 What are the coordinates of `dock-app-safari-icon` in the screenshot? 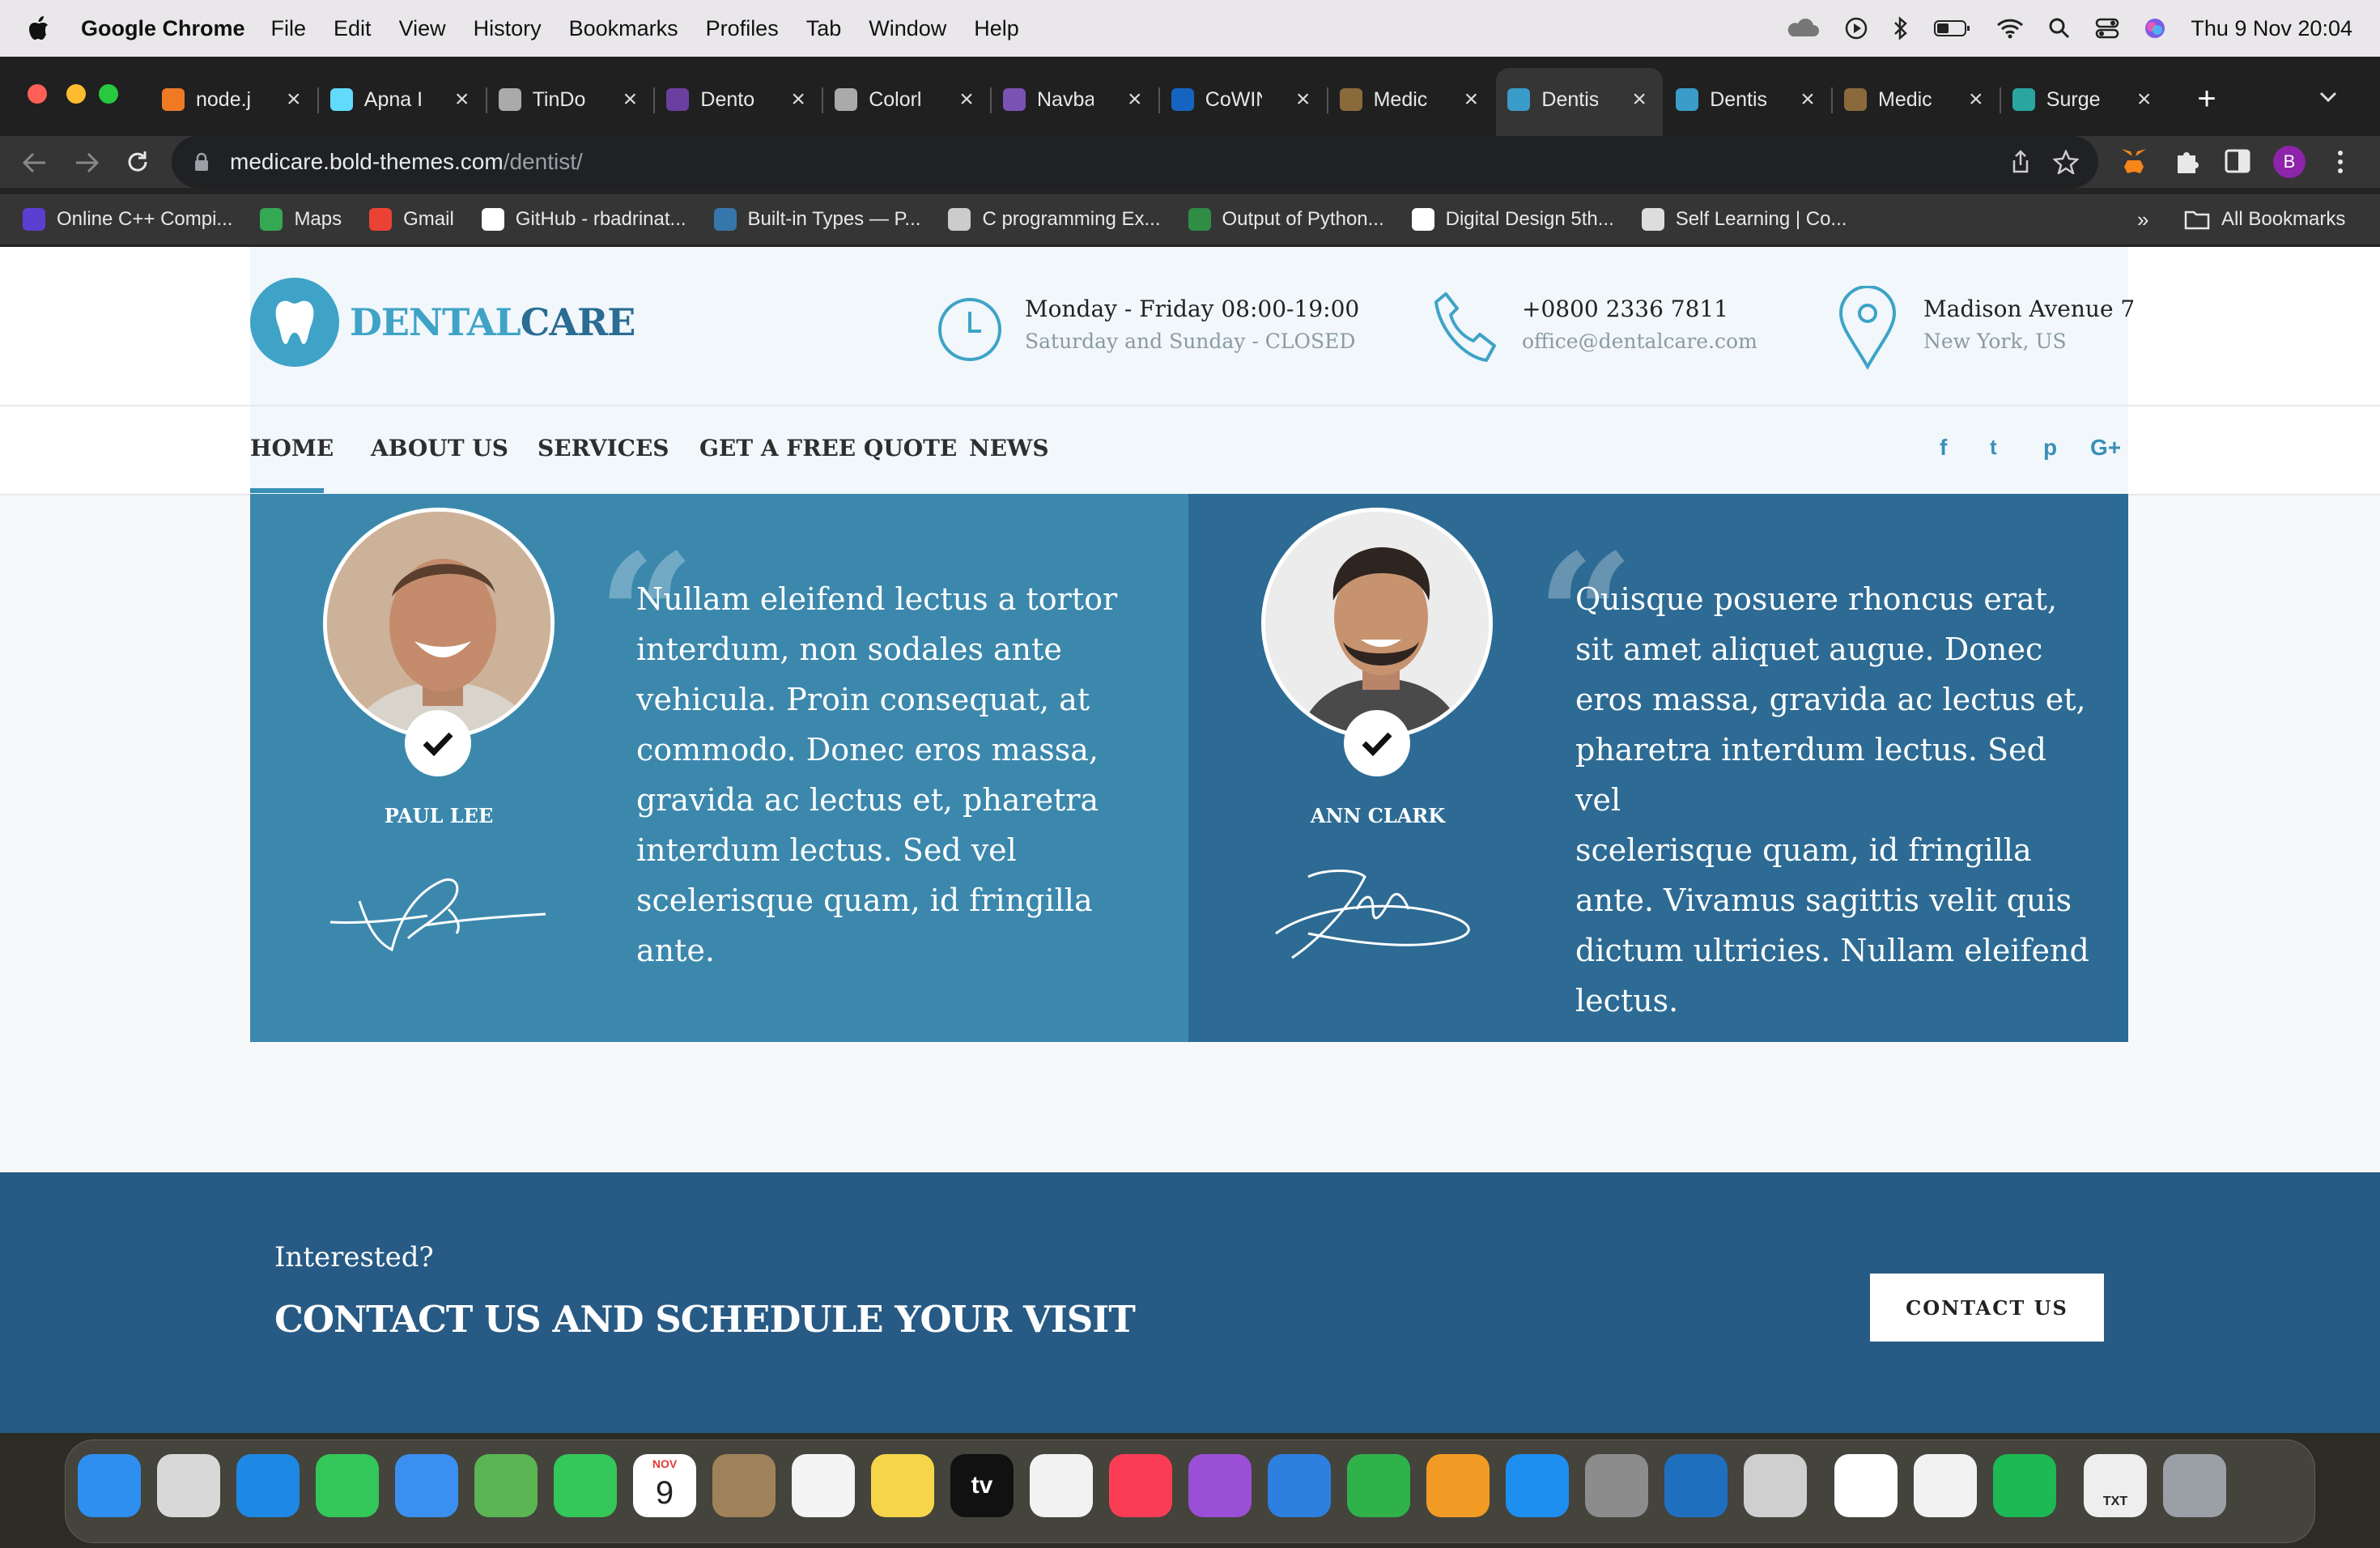 It's located at (268, 1485).